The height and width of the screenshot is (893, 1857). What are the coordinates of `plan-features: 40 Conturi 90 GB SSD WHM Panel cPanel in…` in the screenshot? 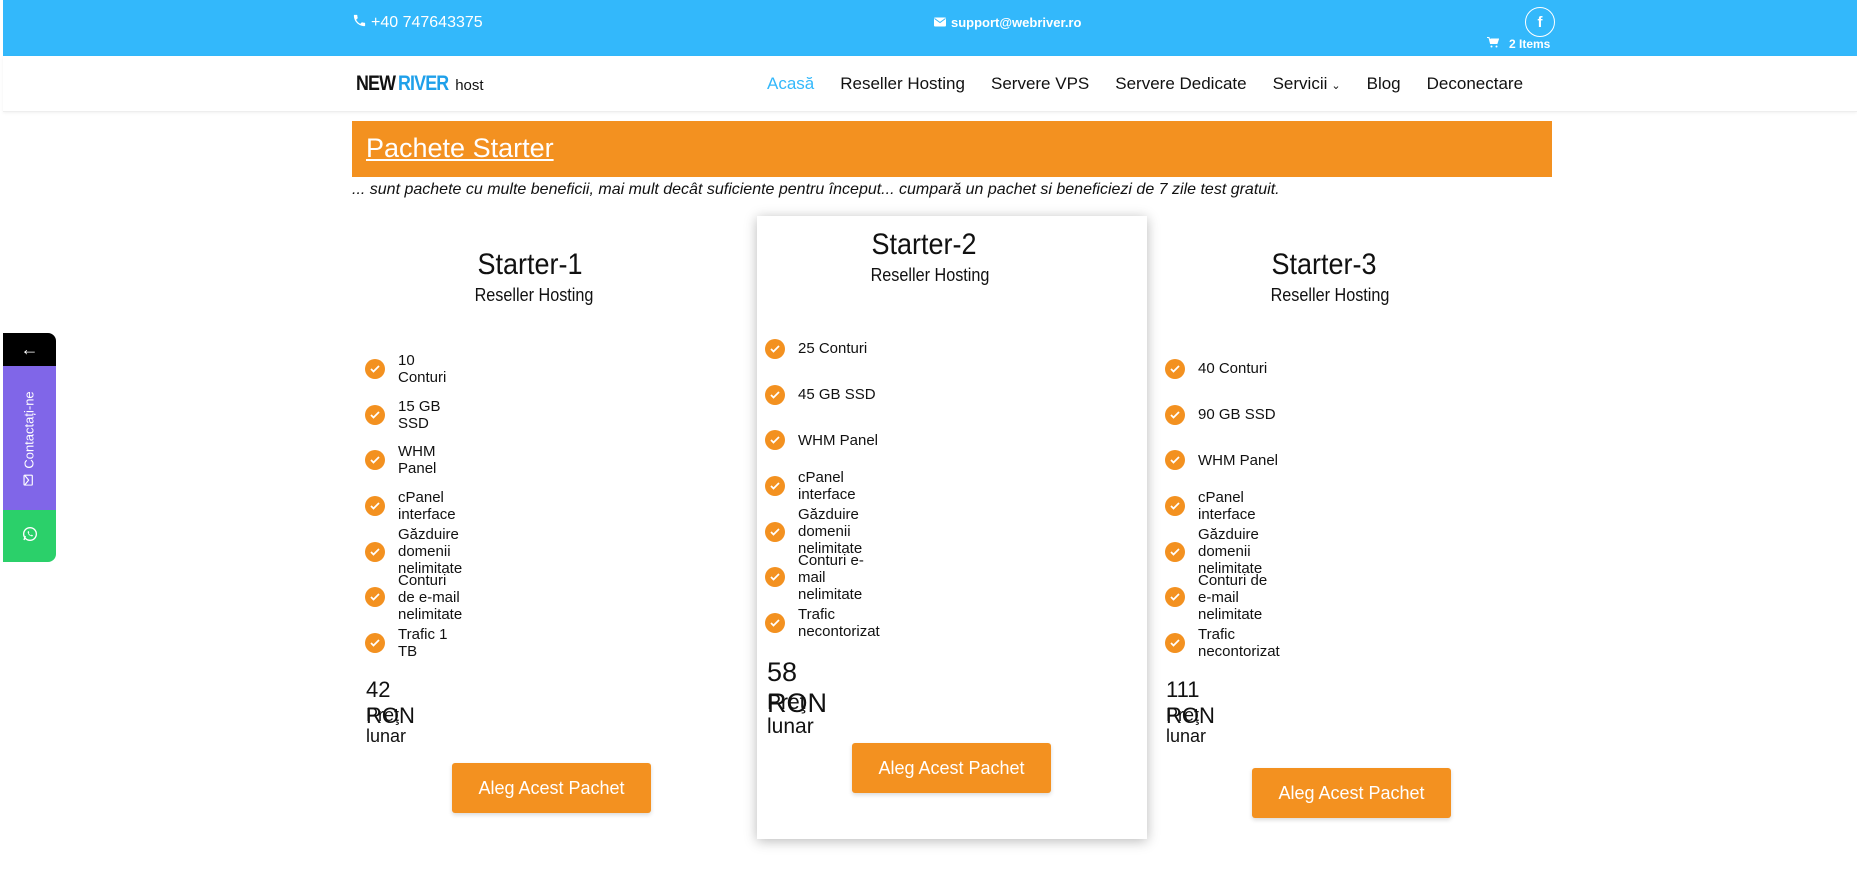 It's located at (1222, 506).